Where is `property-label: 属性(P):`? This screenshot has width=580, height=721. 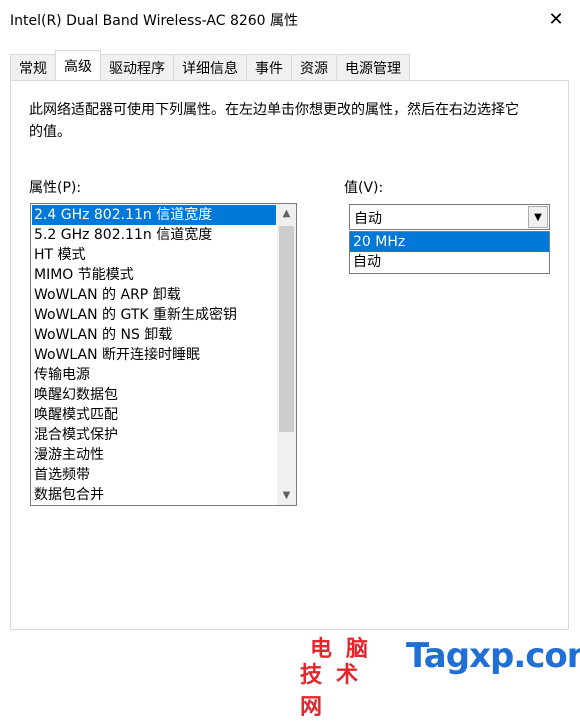 property-label: 属性(P): is located at coordinates (55, 188).